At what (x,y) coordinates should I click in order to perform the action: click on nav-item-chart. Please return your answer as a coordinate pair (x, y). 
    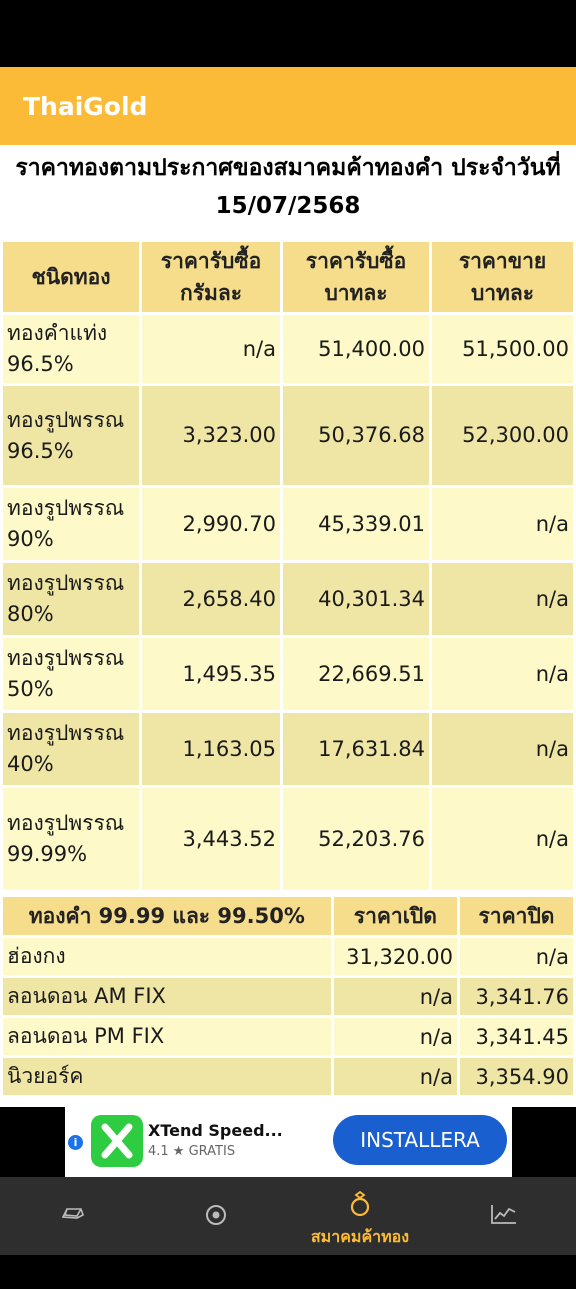
    Looking at the image, I should click on (504, 1216).